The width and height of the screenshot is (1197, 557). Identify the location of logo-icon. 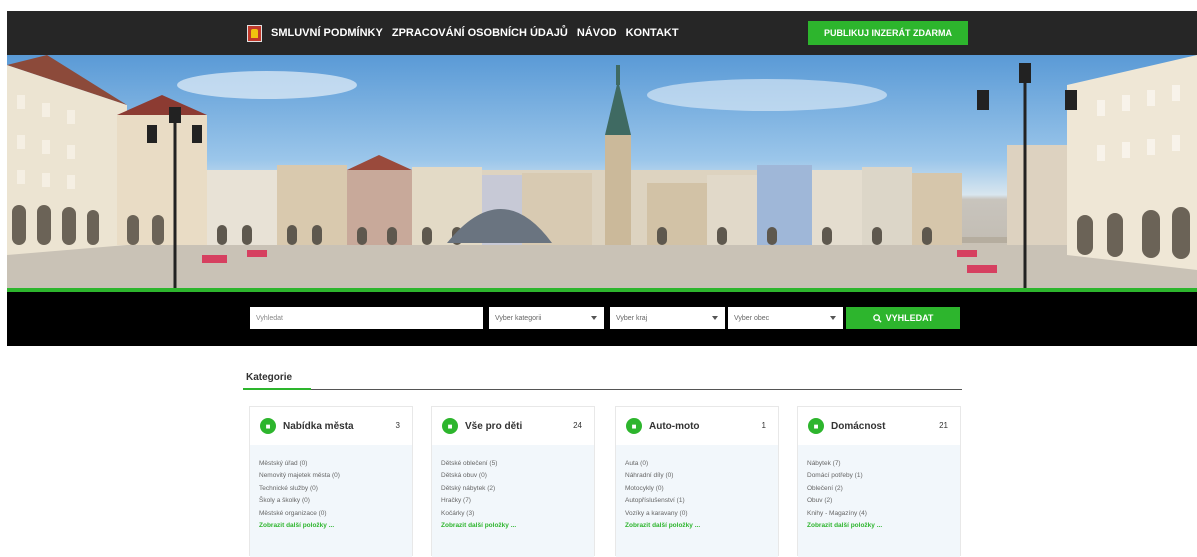
(254, 33).